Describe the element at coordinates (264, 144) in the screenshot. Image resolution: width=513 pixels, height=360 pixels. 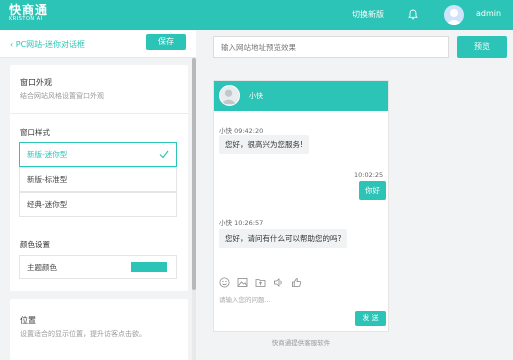
I see `message-bubble-agent: 您好，很高兴为您服务!` at that location.